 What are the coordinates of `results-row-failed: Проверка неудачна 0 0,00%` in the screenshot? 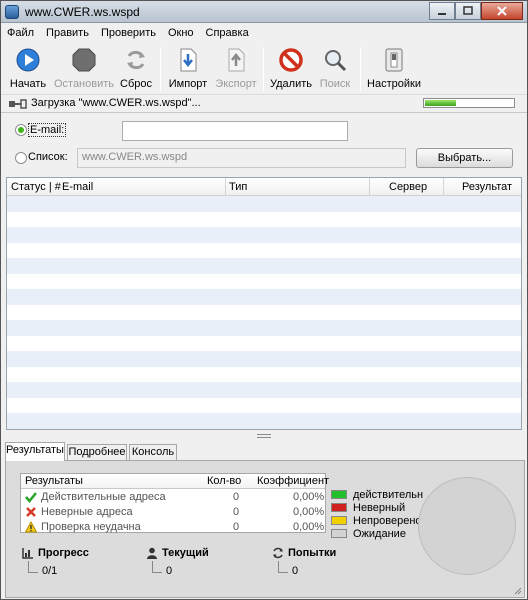 It's located at (173, 526).